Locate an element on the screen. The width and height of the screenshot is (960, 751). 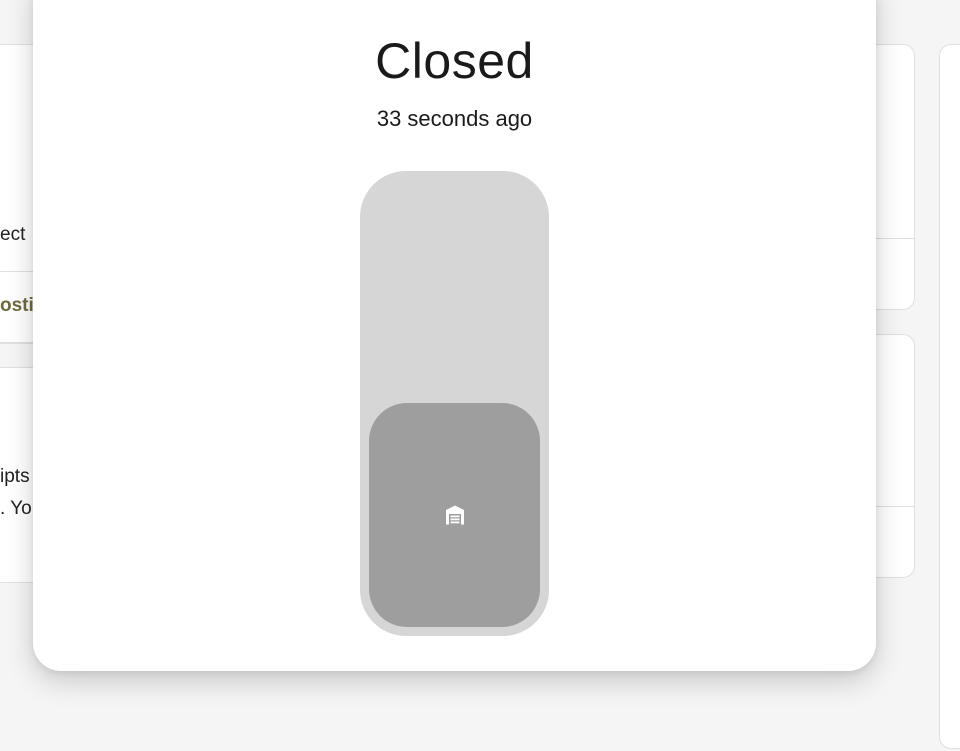
card-link: osti is located at coordinates (17, 306).